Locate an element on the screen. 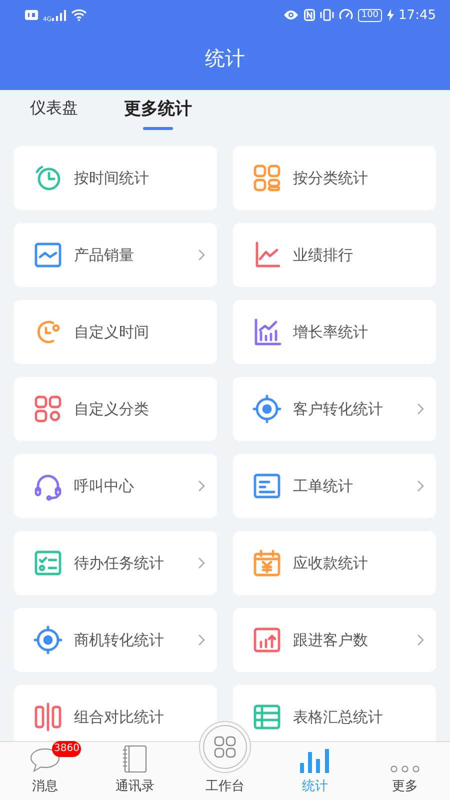 The image size is (450, 800). stat-card: 产品销量 is located at coordinates (115, 255).